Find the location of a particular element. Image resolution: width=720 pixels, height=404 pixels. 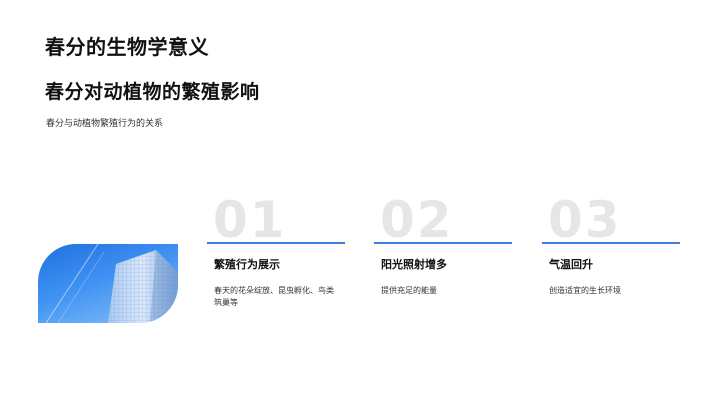

card-01: 01 繁殖行为展示 春天的花朵绽放、昆虫孵化、鸟类筑巢等 is located at coordinates (277, 257).